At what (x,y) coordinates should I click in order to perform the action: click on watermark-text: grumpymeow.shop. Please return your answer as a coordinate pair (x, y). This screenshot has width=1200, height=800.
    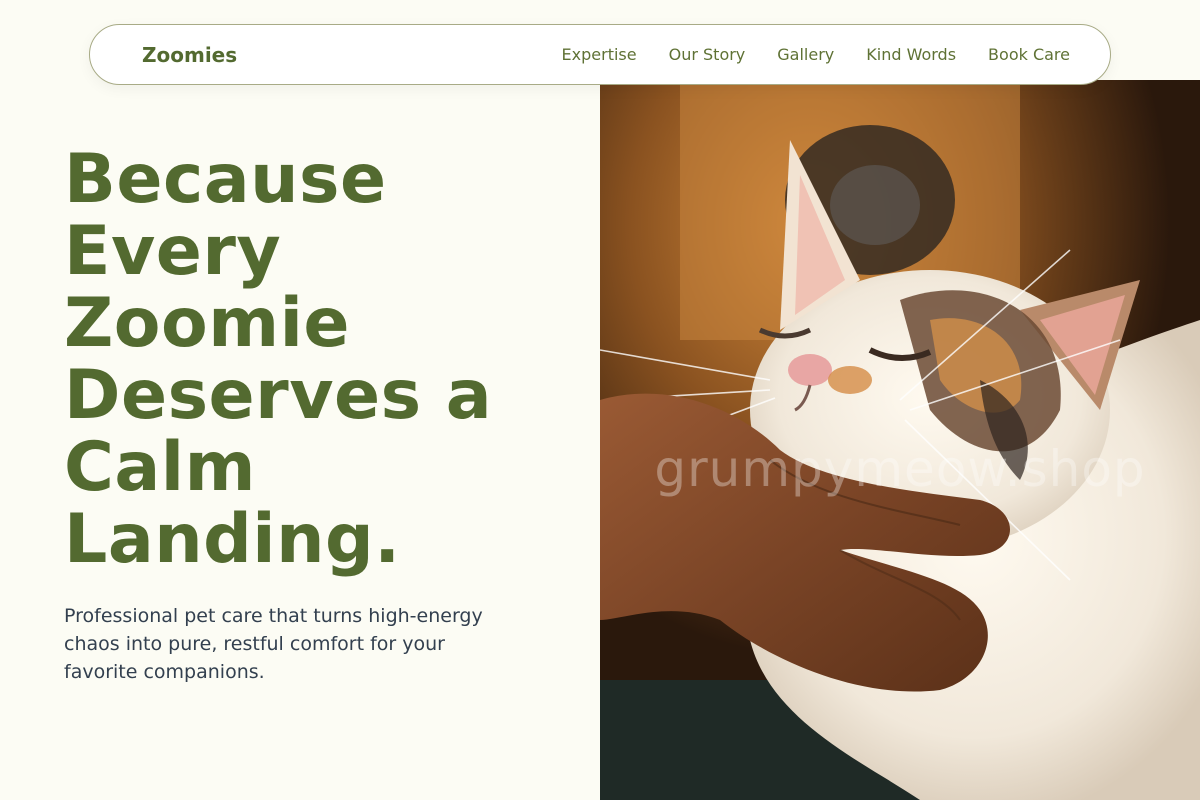
    Looking at the image, I should click on (900, 469).